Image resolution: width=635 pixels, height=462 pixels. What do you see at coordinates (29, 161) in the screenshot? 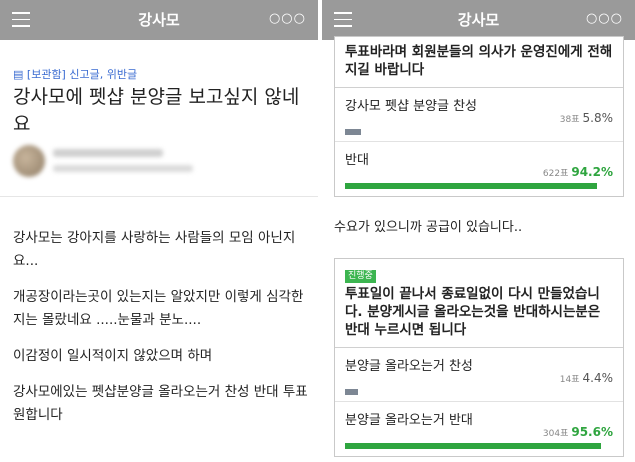
I see `avatar` at bounding box center [29, 161].